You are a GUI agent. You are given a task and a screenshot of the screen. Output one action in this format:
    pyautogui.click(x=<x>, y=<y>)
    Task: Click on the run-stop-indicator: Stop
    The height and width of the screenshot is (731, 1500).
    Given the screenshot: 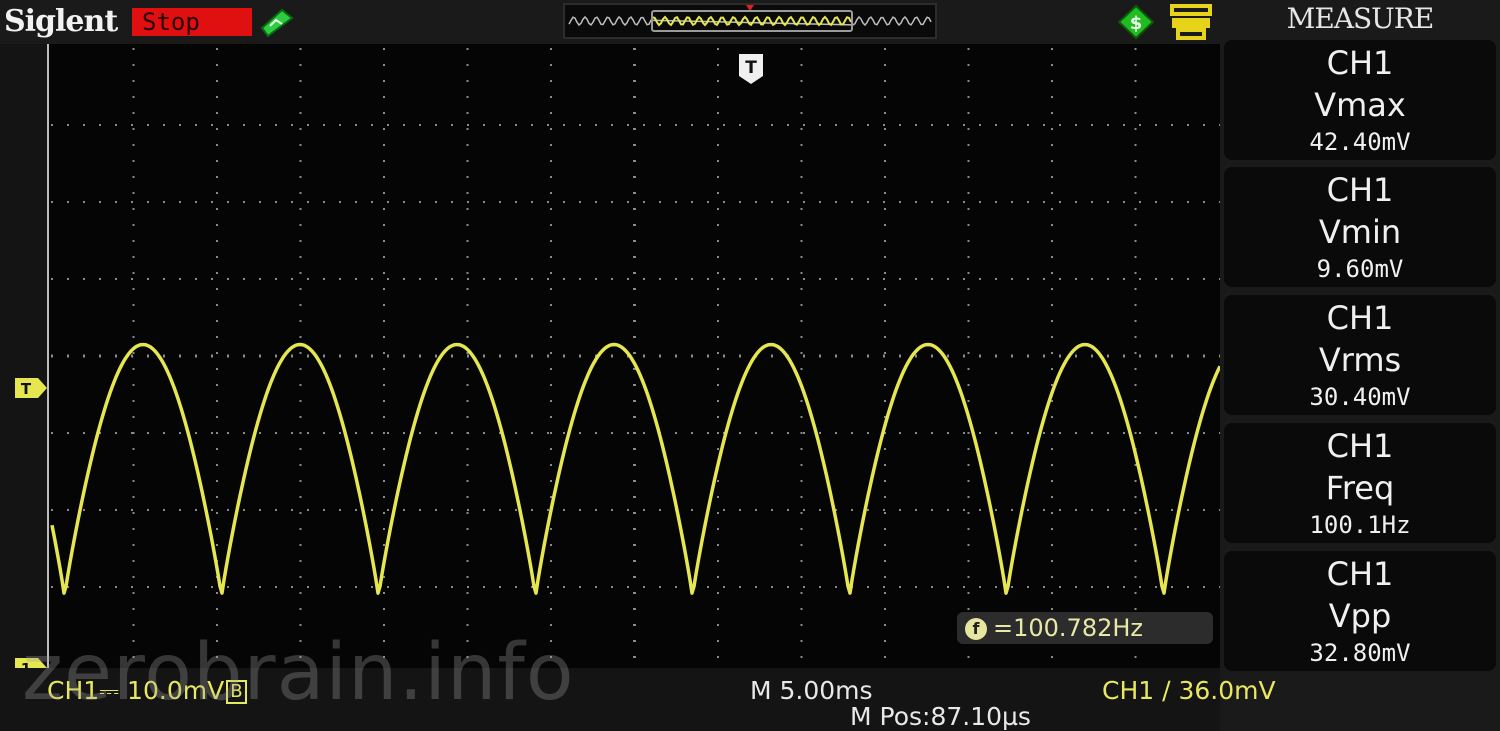 What is the action you would take?
    pyautogui.click(x=192, y=22)
    